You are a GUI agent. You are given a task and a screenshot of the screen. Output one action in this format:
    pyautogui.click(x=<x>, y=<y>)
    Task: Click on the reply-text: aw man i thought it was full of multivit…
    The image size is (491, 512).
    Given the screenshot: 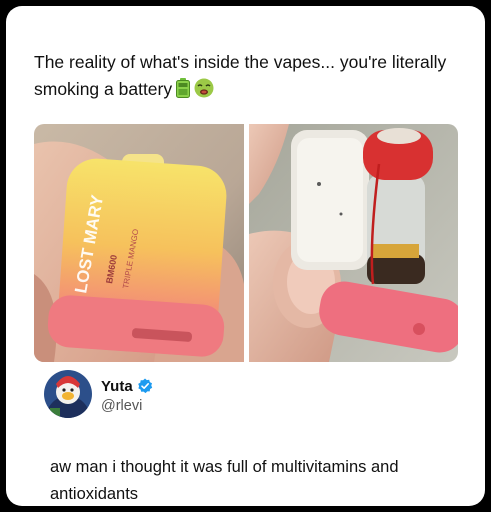 What is the action you would take?
    pyautogui.click(x=224, y=480)
    